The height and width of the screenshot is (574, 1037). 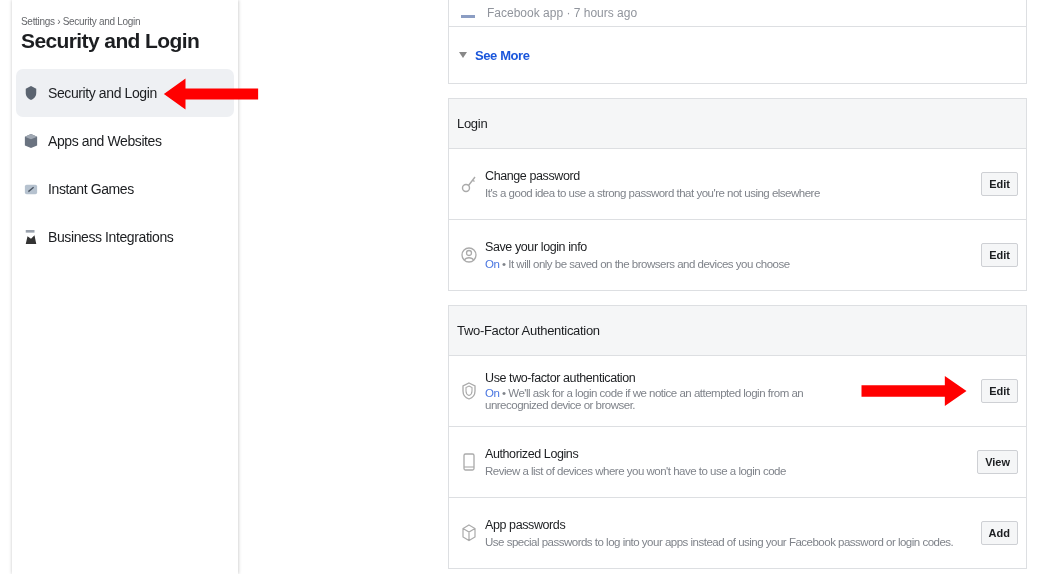 I want to click on sidebar-item: Business Integrations, so click(x=125, y=237).